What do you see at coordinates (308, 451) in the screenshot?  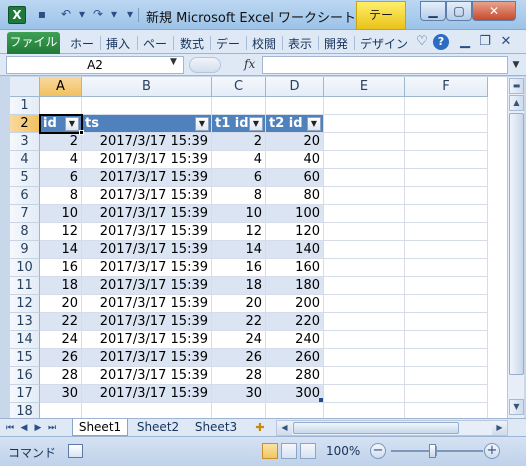 I see `page-break-view-button` at bounding box center [308, 451].